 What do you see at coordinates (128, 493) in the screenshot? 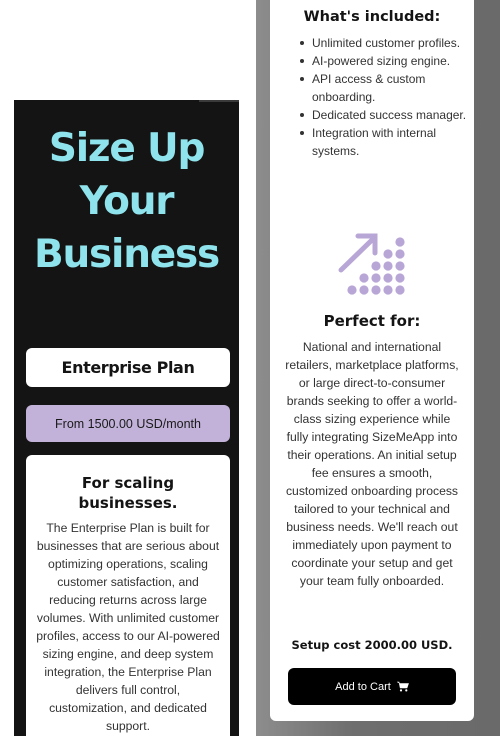
I see `plan-description-heading: For scaling businesses.` at bounding box center [128, 493].